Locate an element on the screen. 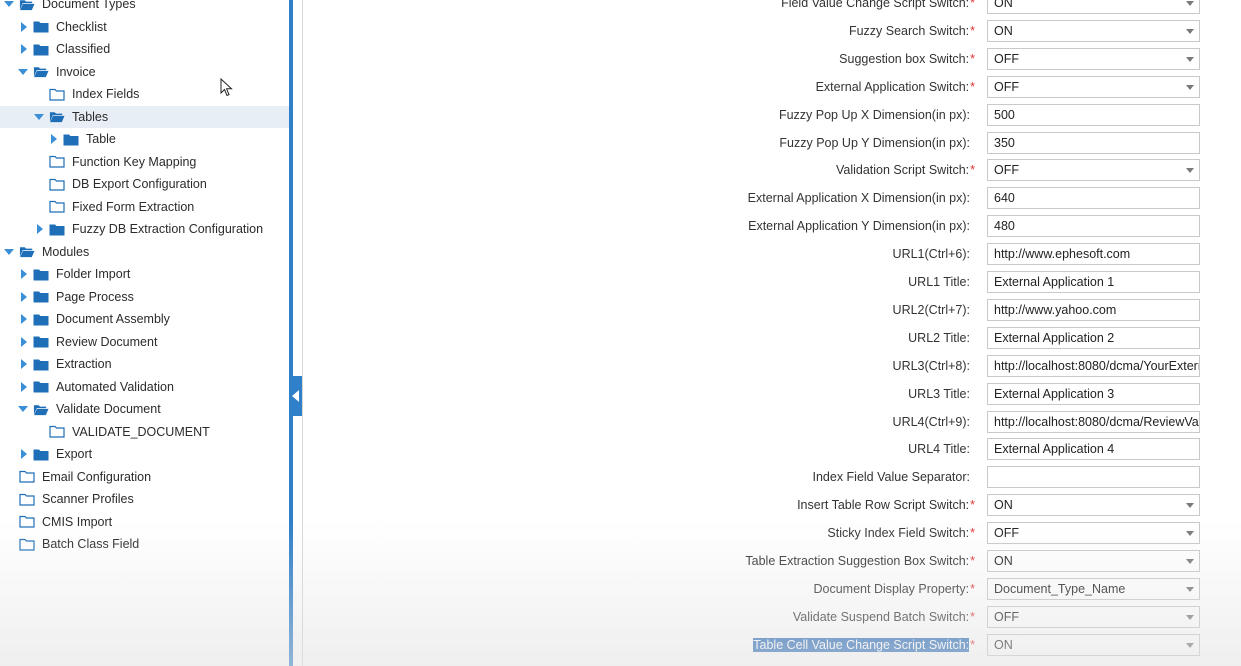 This screenshot has width=1241, height=666. tree-node-label: Document Types is located at coordinates (89, 5).